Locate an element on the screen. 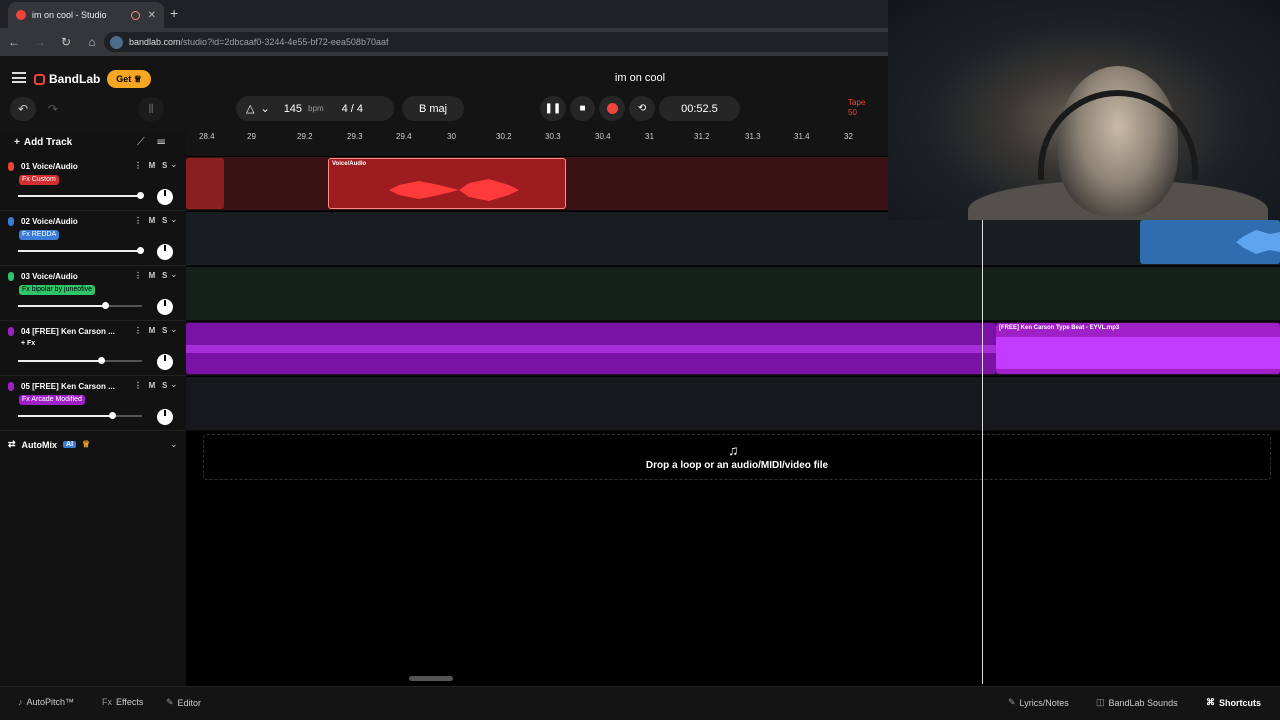  track-name: 03 Voice/Audio is located at coordinates (69, 276).